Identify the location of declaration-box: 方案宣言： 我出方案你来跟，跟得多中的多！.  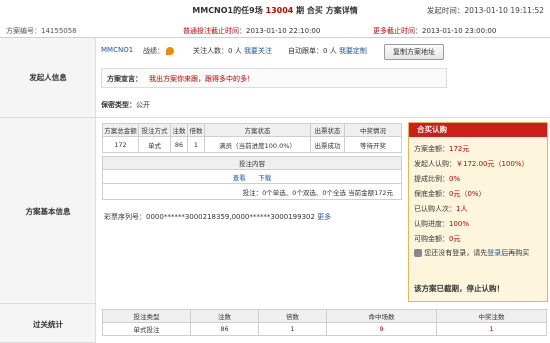
(274, 78).